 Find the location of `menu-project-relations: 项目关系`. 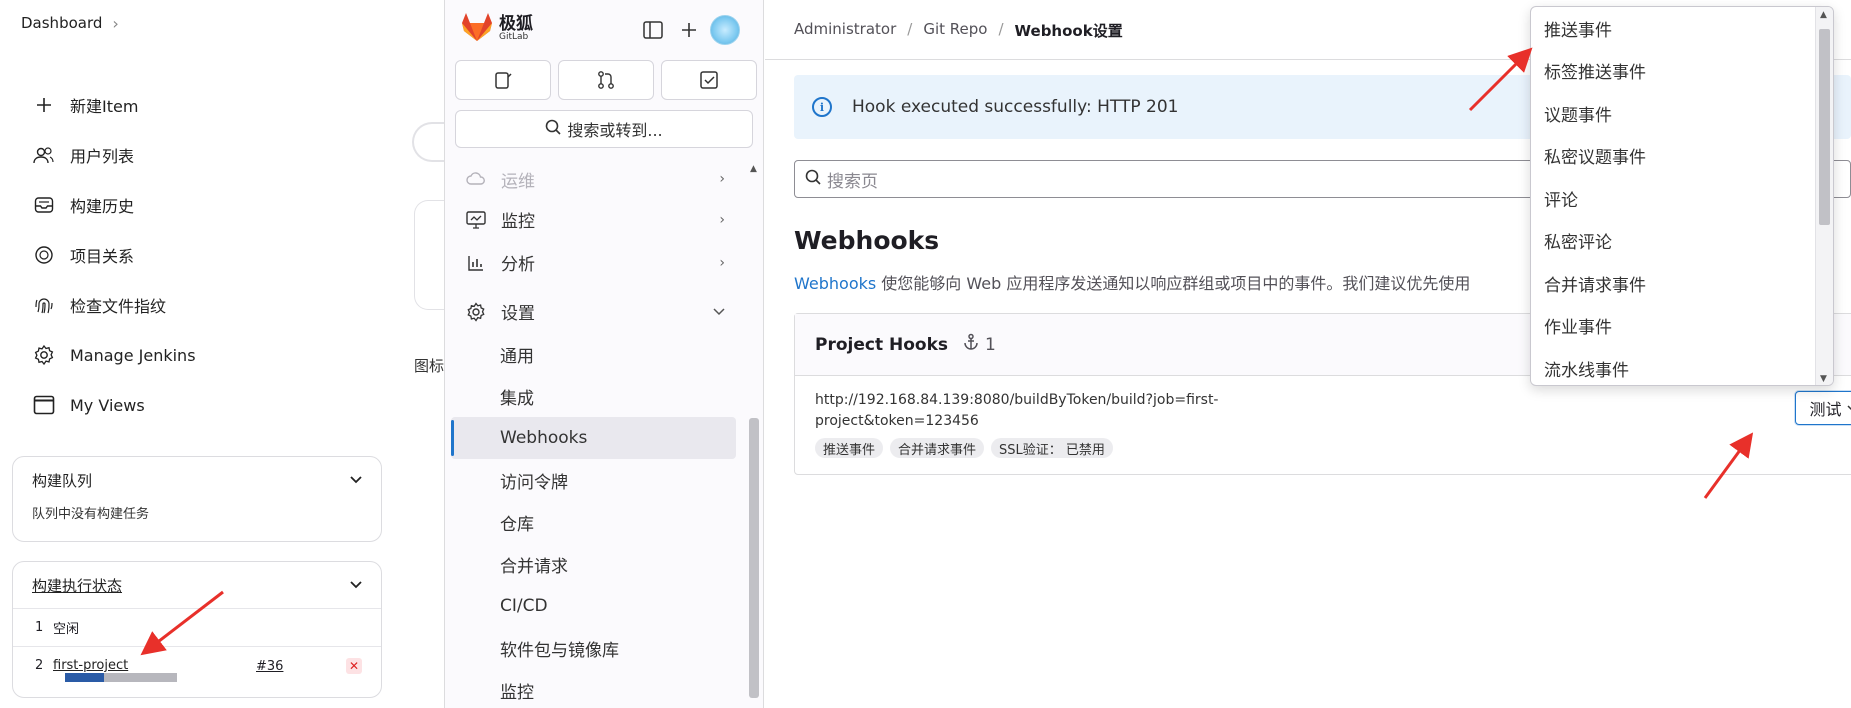

menu-project-relations: 项目关系 is located at coordinates (113, 255).